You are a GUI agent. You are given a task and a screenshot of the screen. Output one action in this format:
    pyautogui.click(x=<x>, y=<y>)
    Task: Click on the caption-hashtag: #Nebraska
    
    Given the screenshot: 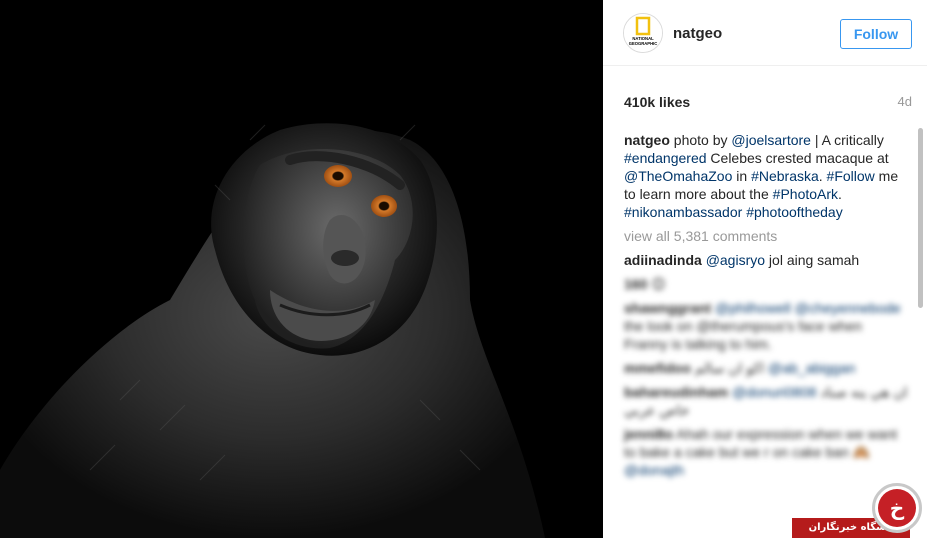 What is the action you would take?
    pyautogui.click(x=785, y=176)
    